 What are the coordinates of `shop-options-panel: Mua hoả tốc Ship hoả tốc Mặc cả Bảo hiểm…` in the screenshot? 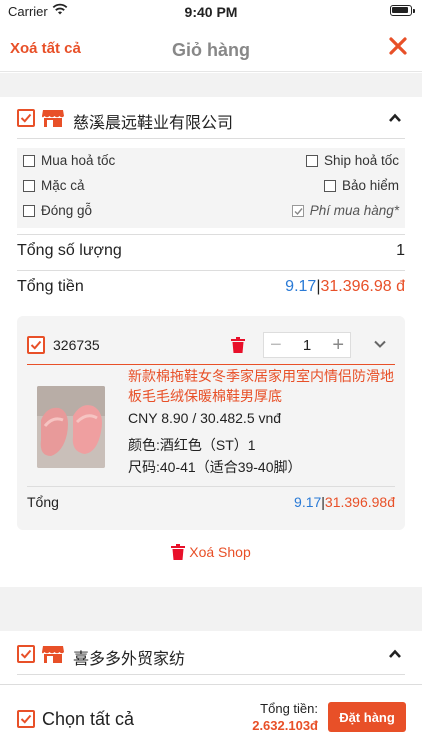 It's located at (211, 188).